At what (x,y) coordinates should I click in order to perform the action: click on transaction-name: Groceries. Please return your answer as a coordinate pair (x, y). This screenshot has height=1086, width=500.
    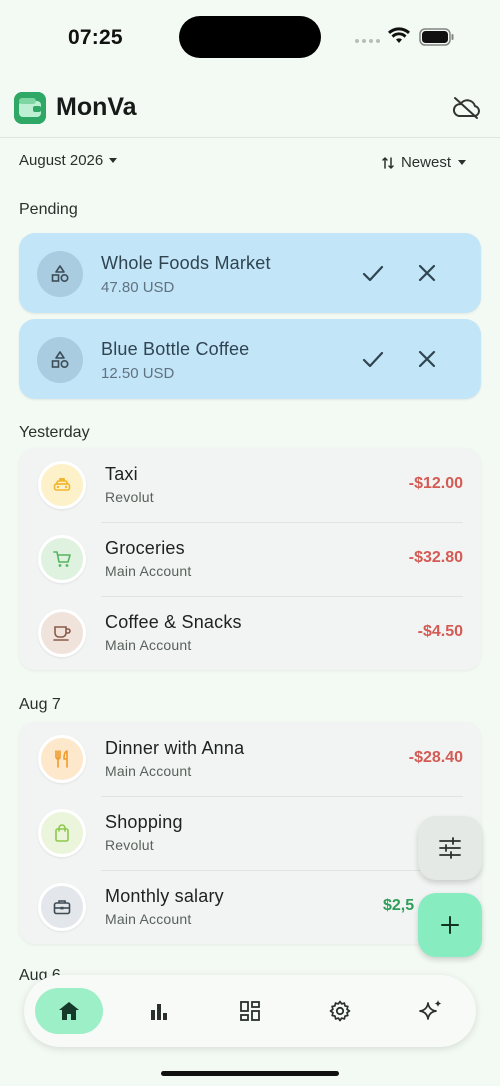
    Looking at the image, I should click on (145, 548).